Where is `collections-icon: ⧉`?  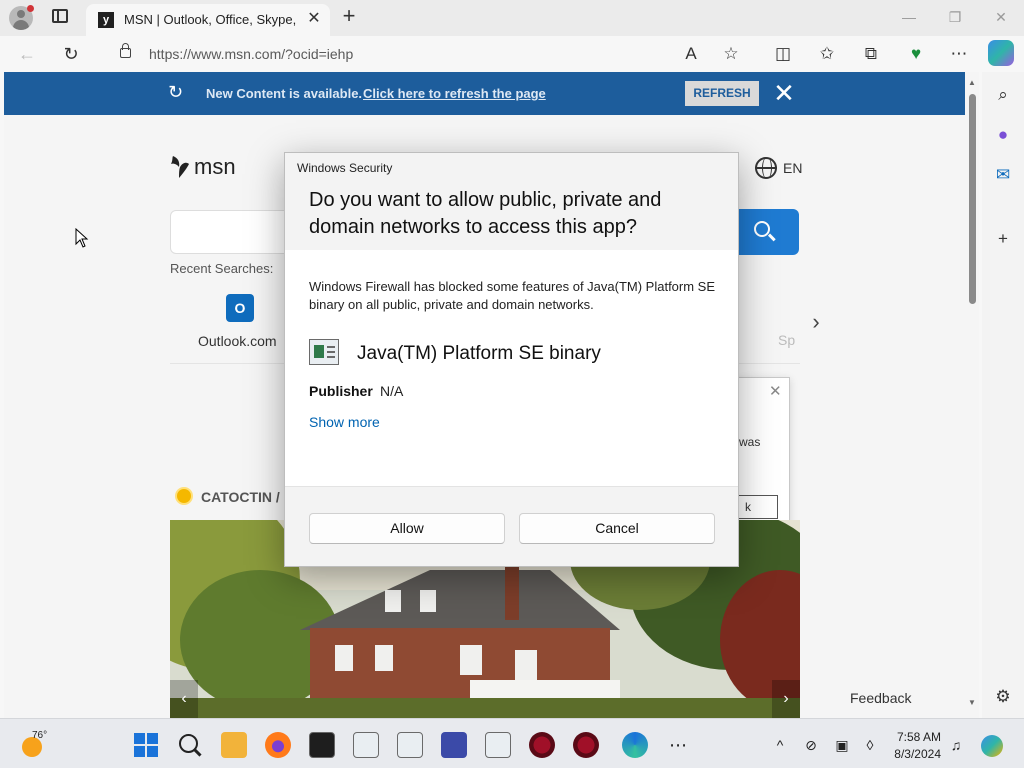
collections-icon: ⧉ is located at coordinates (871, 54).